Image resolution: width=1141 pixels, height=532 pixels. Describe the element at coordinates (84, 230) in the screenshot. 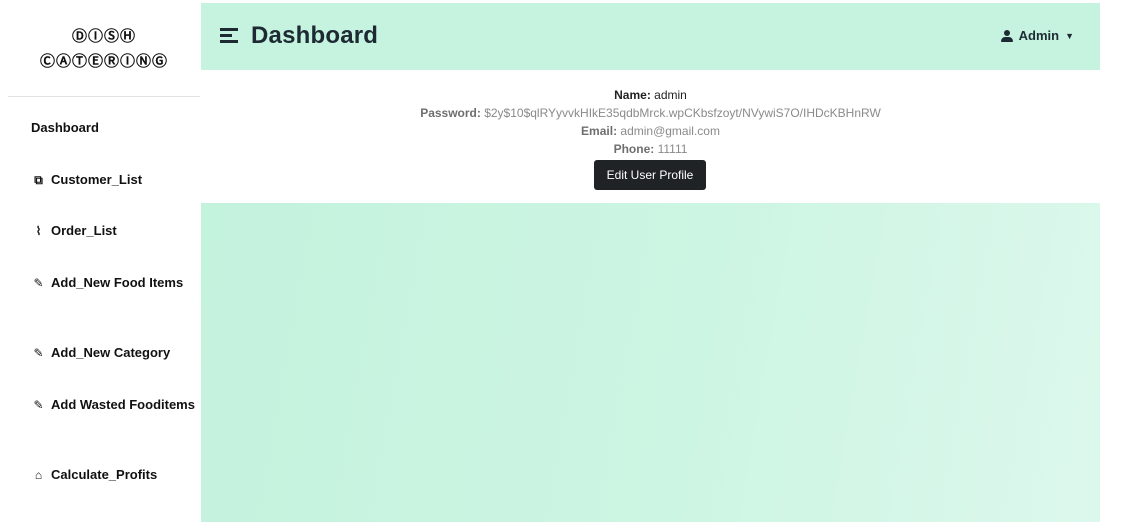

I see `sidebar-item-label: Order_List` at that location.